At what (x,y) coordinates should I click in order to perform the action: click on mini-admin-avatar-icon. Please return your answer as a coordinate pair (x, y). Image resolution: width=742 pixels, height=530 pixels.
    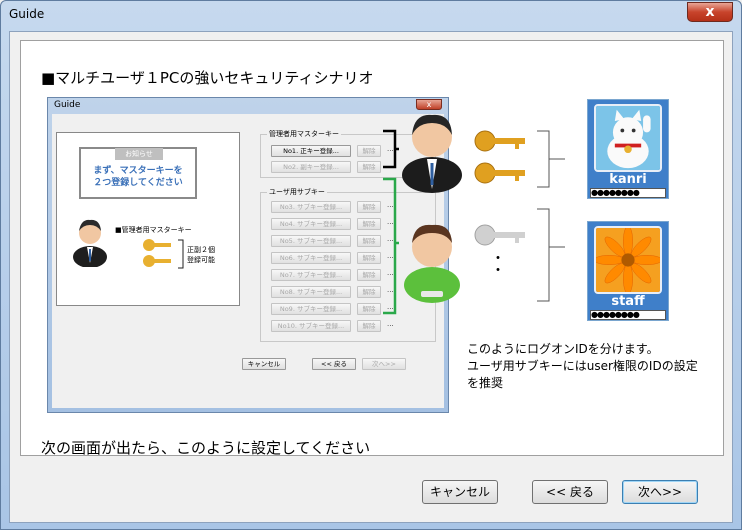
    Looking at the image, I should click on (90, 243).